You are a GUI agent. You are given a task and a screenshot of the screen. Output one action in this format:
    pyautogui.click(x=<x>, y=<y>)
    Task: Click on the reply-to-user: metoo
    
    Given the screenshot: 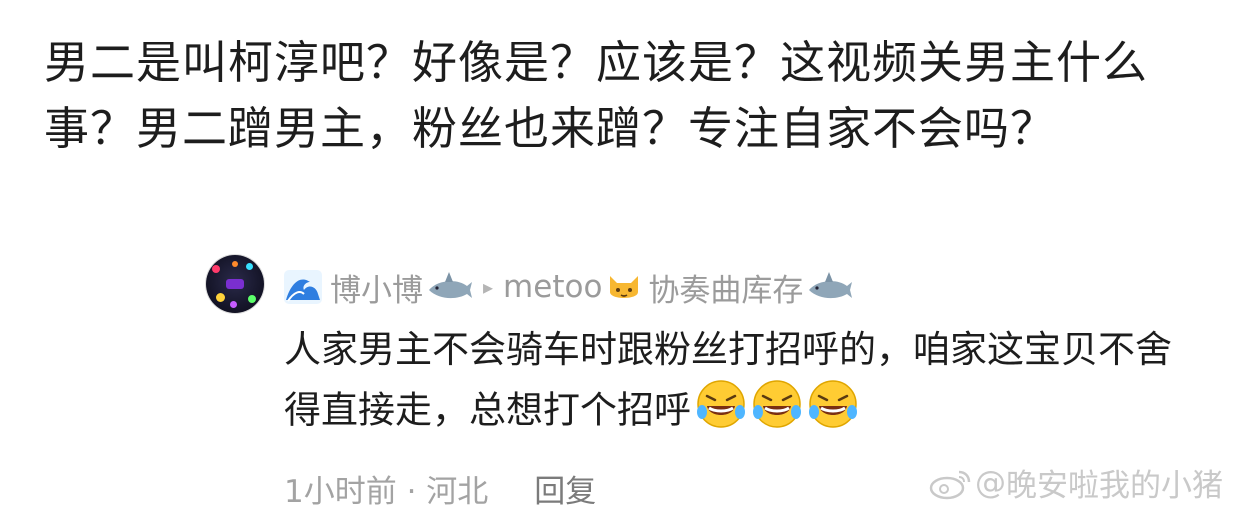 What is the action you would take?
    pyautogui.click(x=552, y=287)
    